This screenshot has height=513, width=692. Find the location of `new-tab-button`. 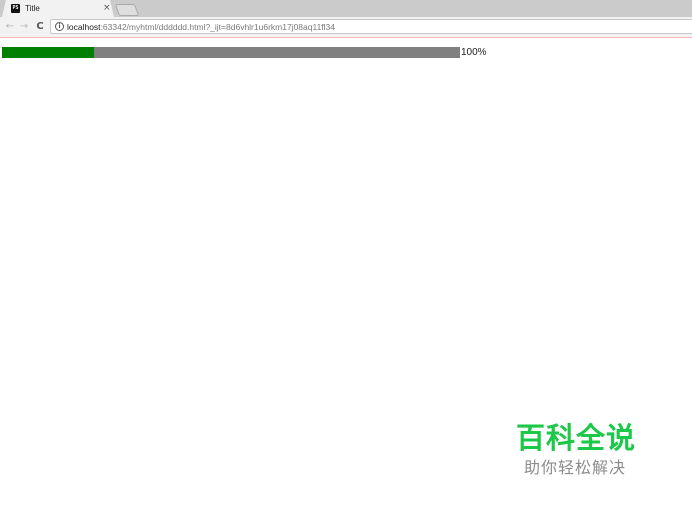

new-tab-button is located at coordinates (127, 10).